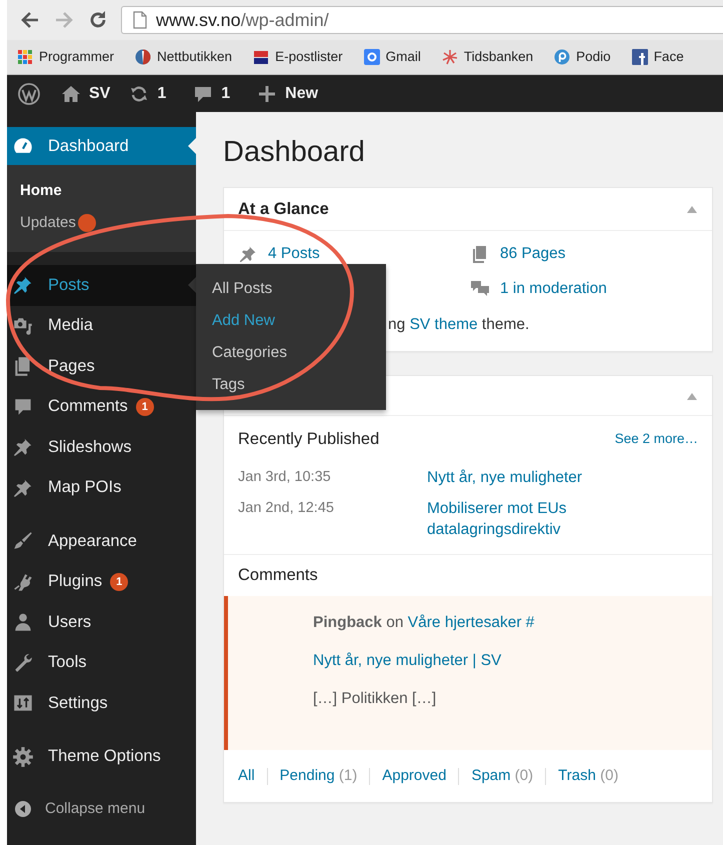 The width and height of the screenshot is (723, 845). I want to click on menu-item: Pages, so click(101, 366).